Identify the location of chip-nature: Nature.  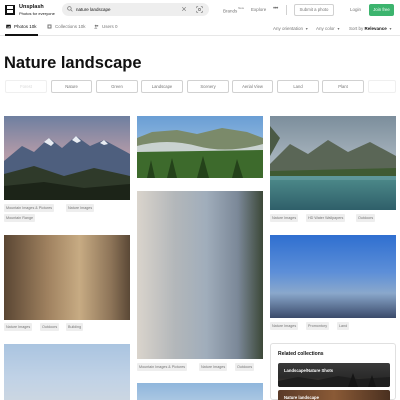
(71, 86).